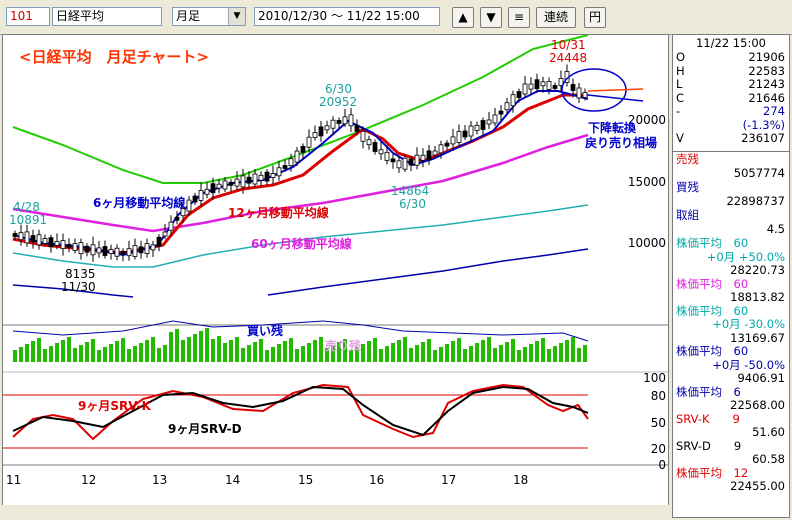 The image size is (792, 520). I want to click on annot-date: 4/28, so click(26, 207).